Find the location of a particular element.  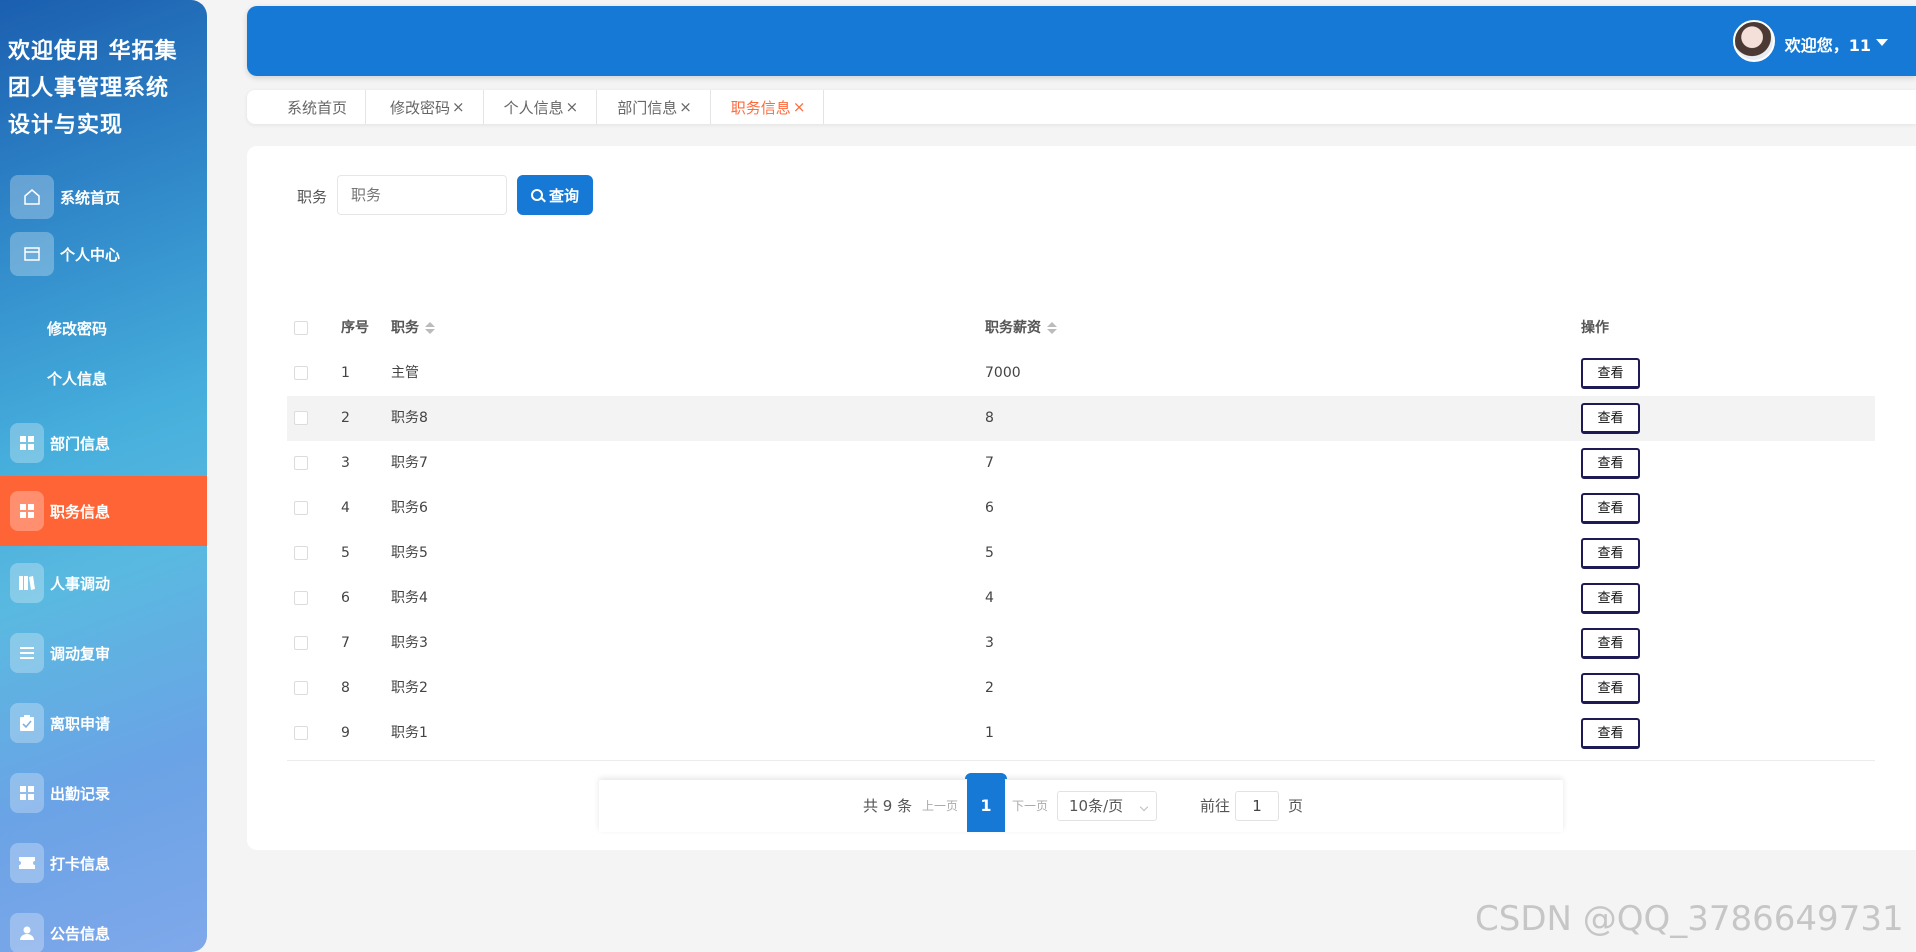

sidebar-subitem-change-password: 修改密码 is located at coordinates (77, 328).